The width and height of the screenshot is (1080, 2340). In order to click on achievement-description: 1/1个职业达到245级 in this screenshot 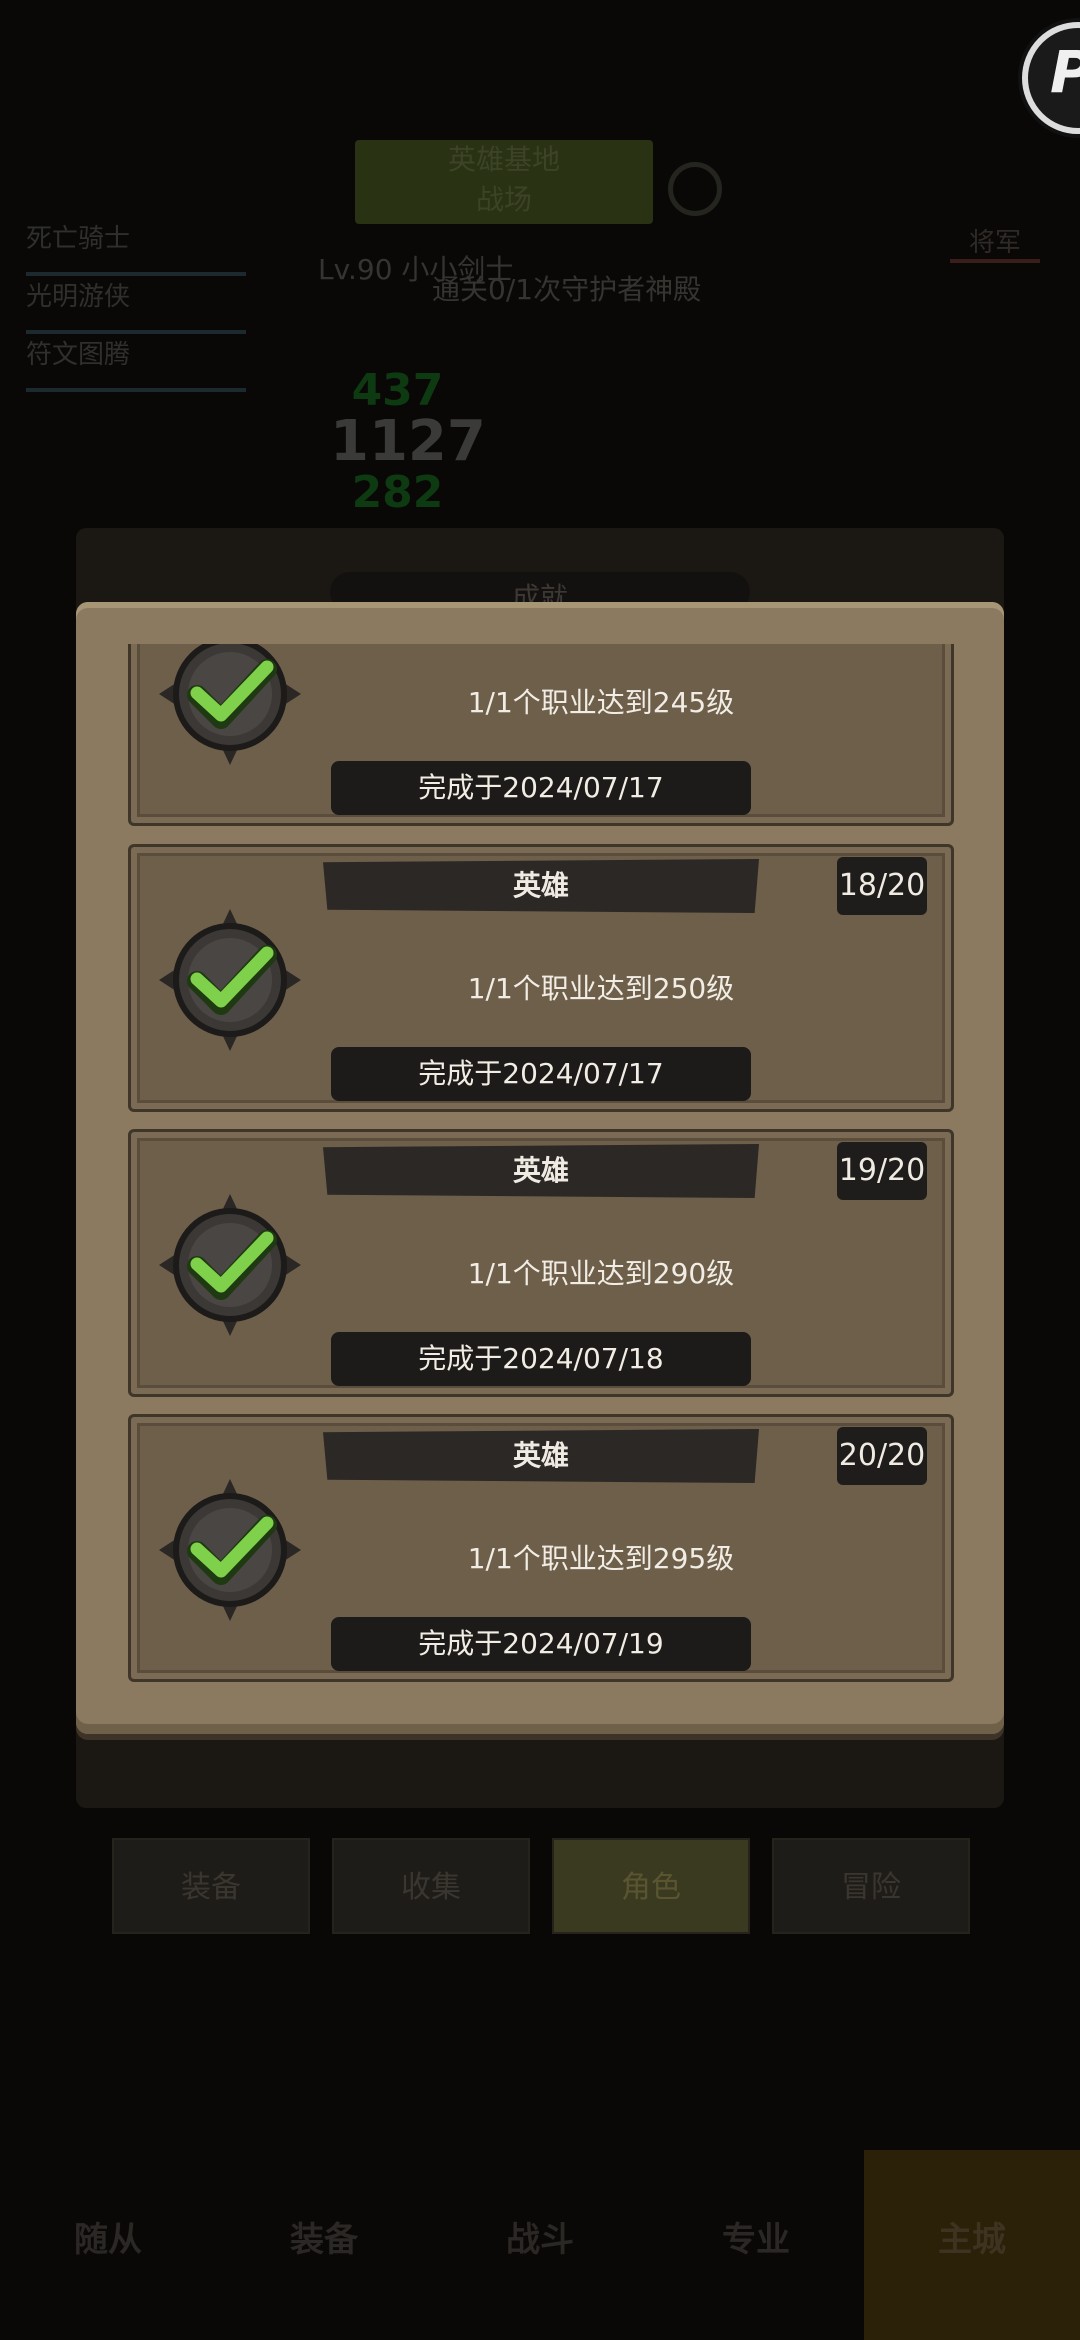, I will do `click(601, 702)`.